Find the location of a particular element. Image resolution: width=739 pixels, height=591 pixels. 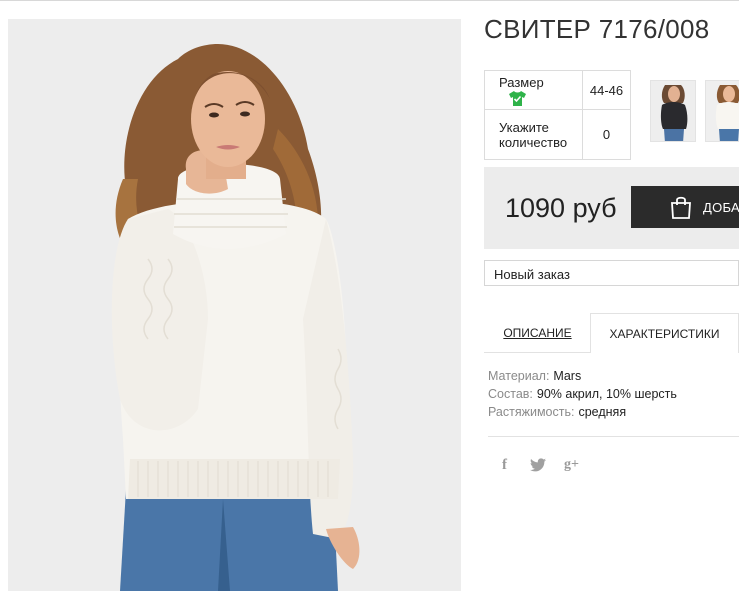

tshirt-size-icon is located at coordinates (517, 99).